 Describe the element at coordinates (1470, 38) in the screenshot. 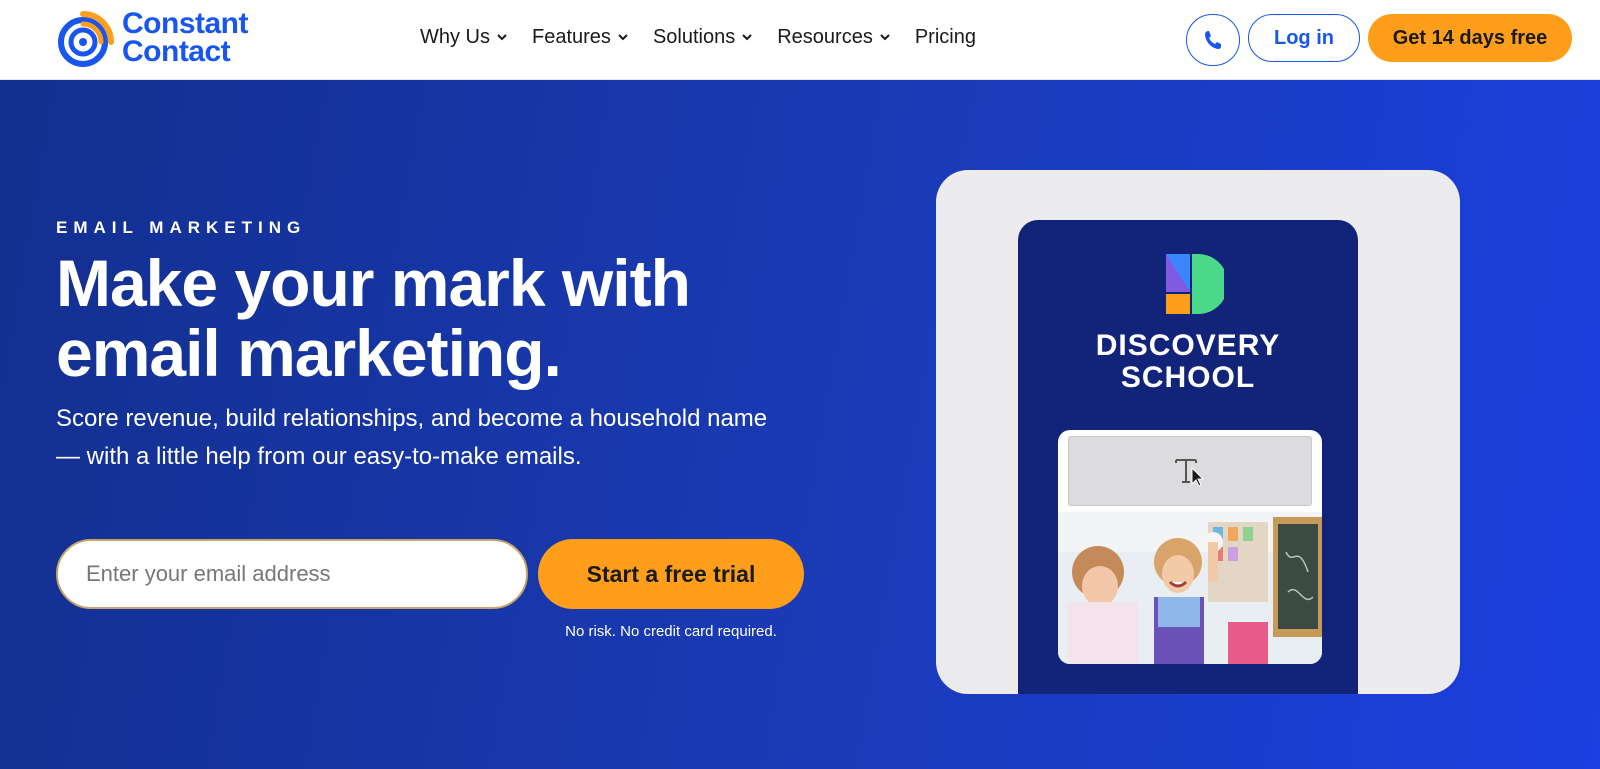

I see `get-free-trial-button: Get 14 days free` at that location.